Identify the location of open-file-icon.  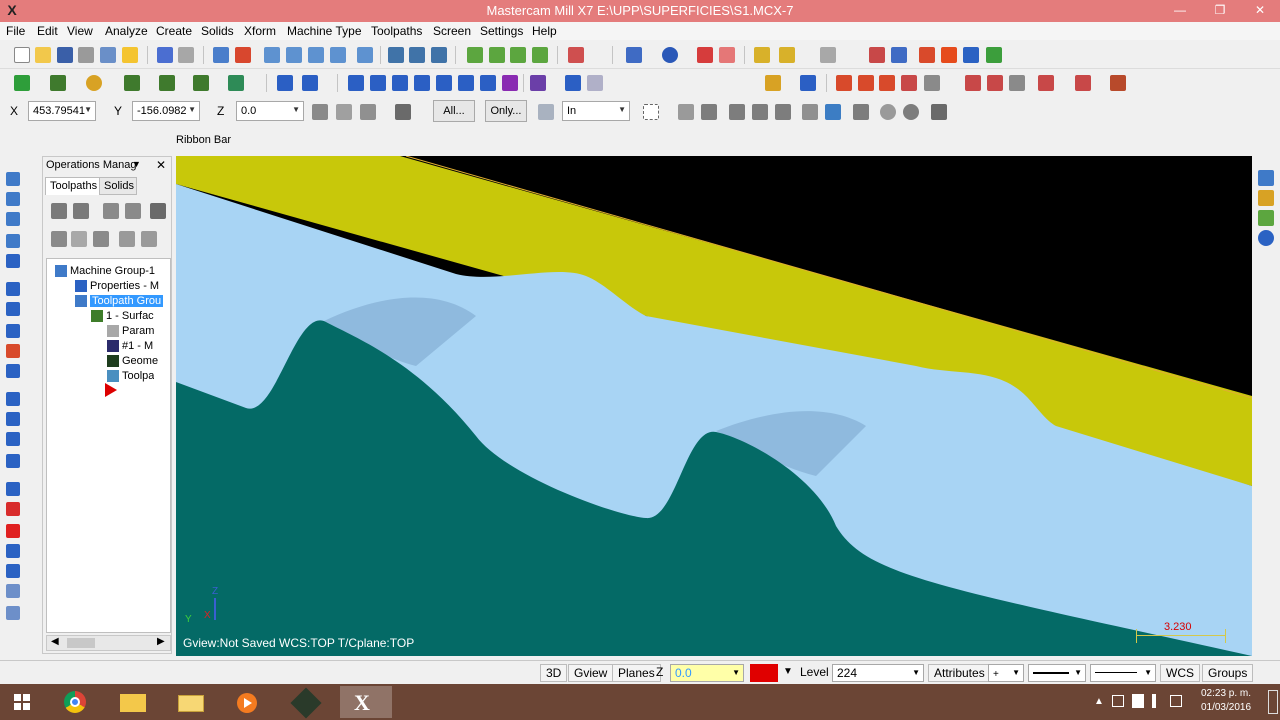
(43, 55).